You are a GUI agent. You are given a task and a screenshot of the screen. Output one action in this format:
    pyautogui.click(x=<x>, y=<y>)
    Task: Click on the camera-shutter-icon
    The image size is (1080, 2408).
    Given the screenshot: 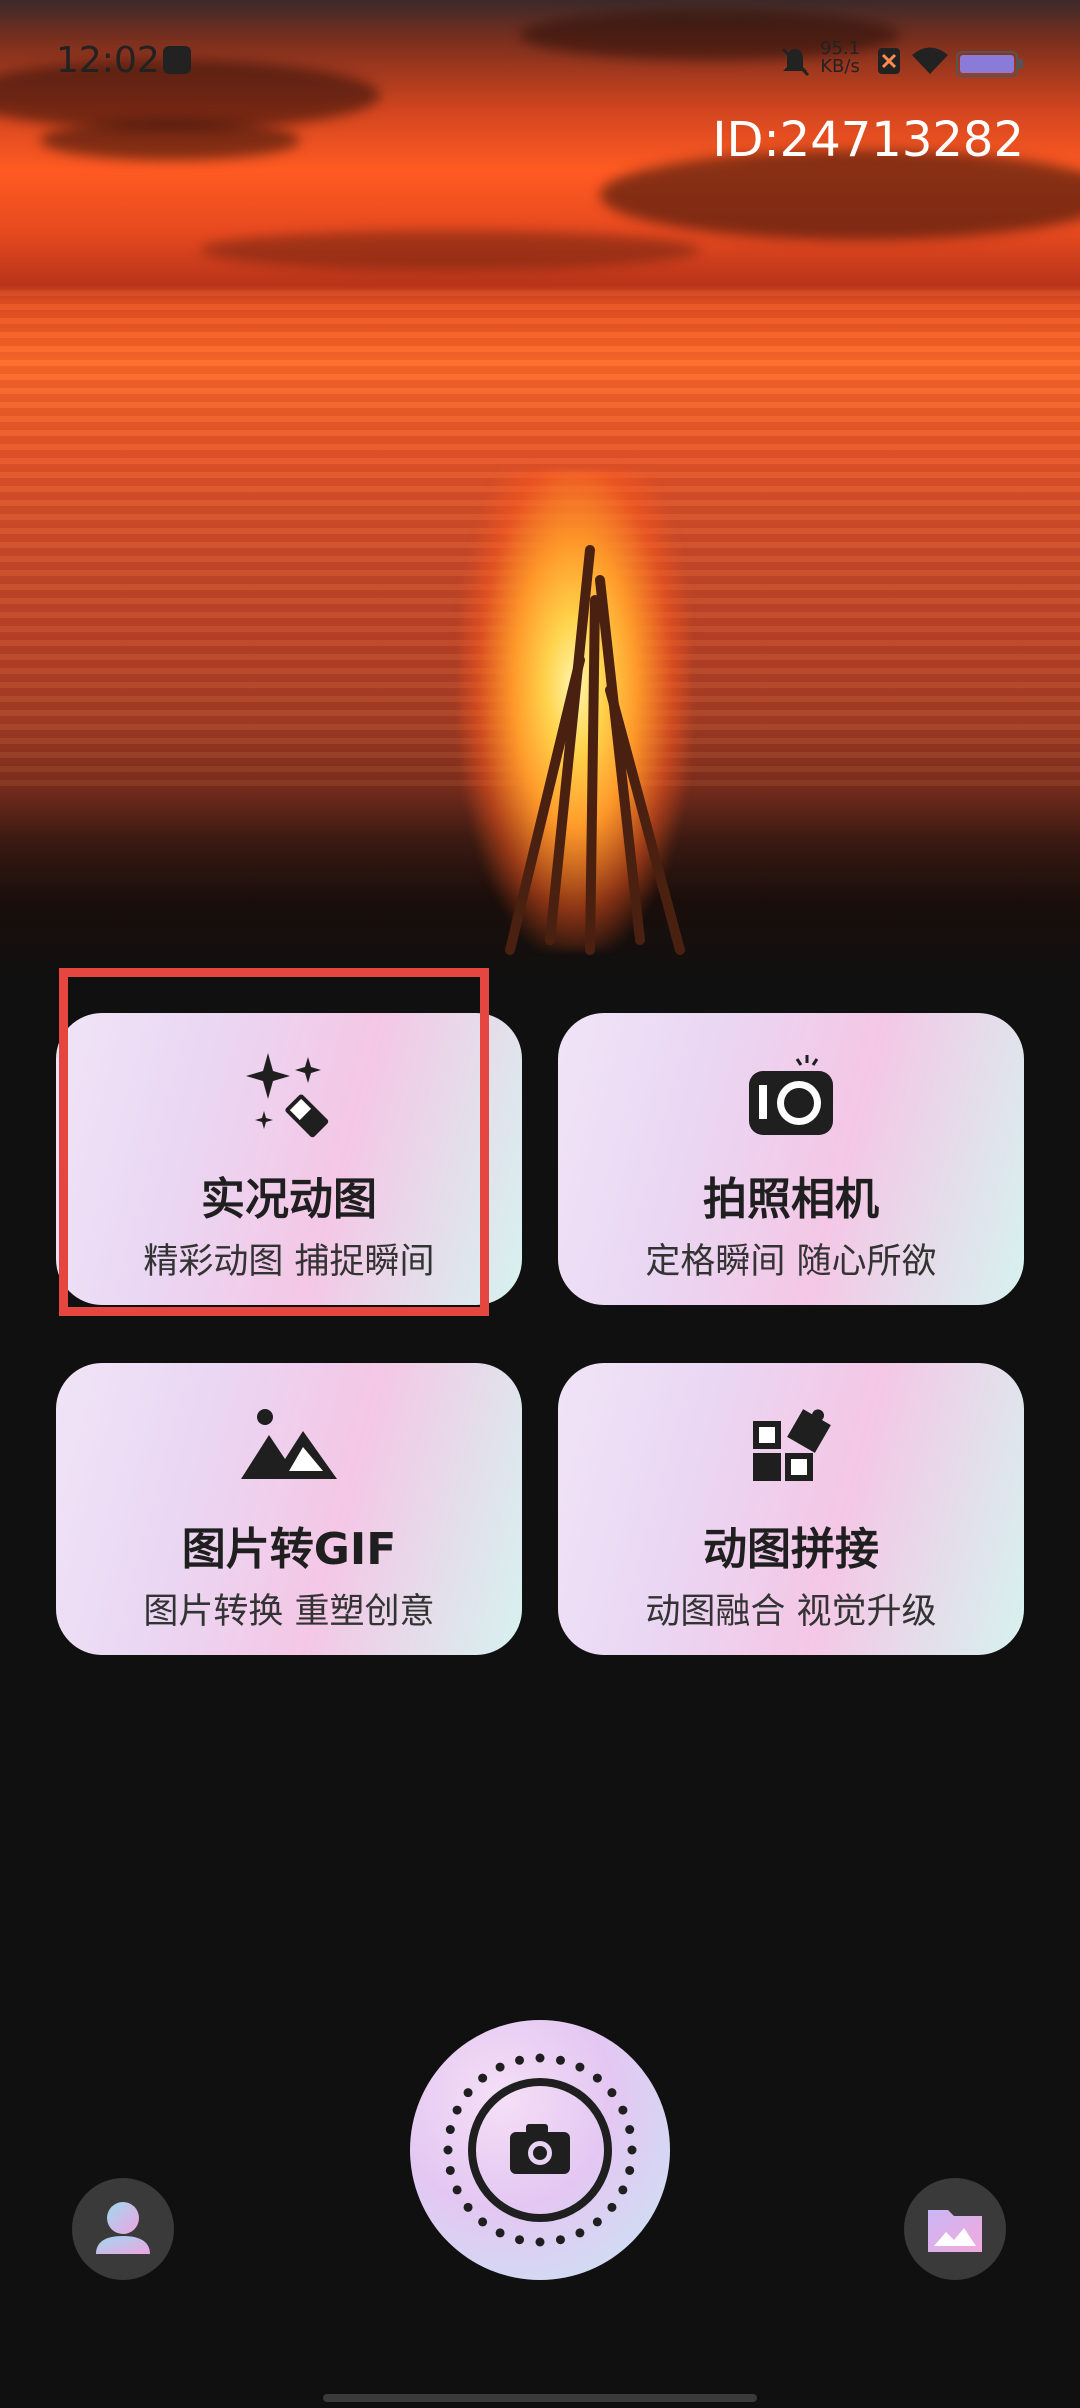 What is the action you would take?
    pyautogui.click(x=540, y=2149)
    